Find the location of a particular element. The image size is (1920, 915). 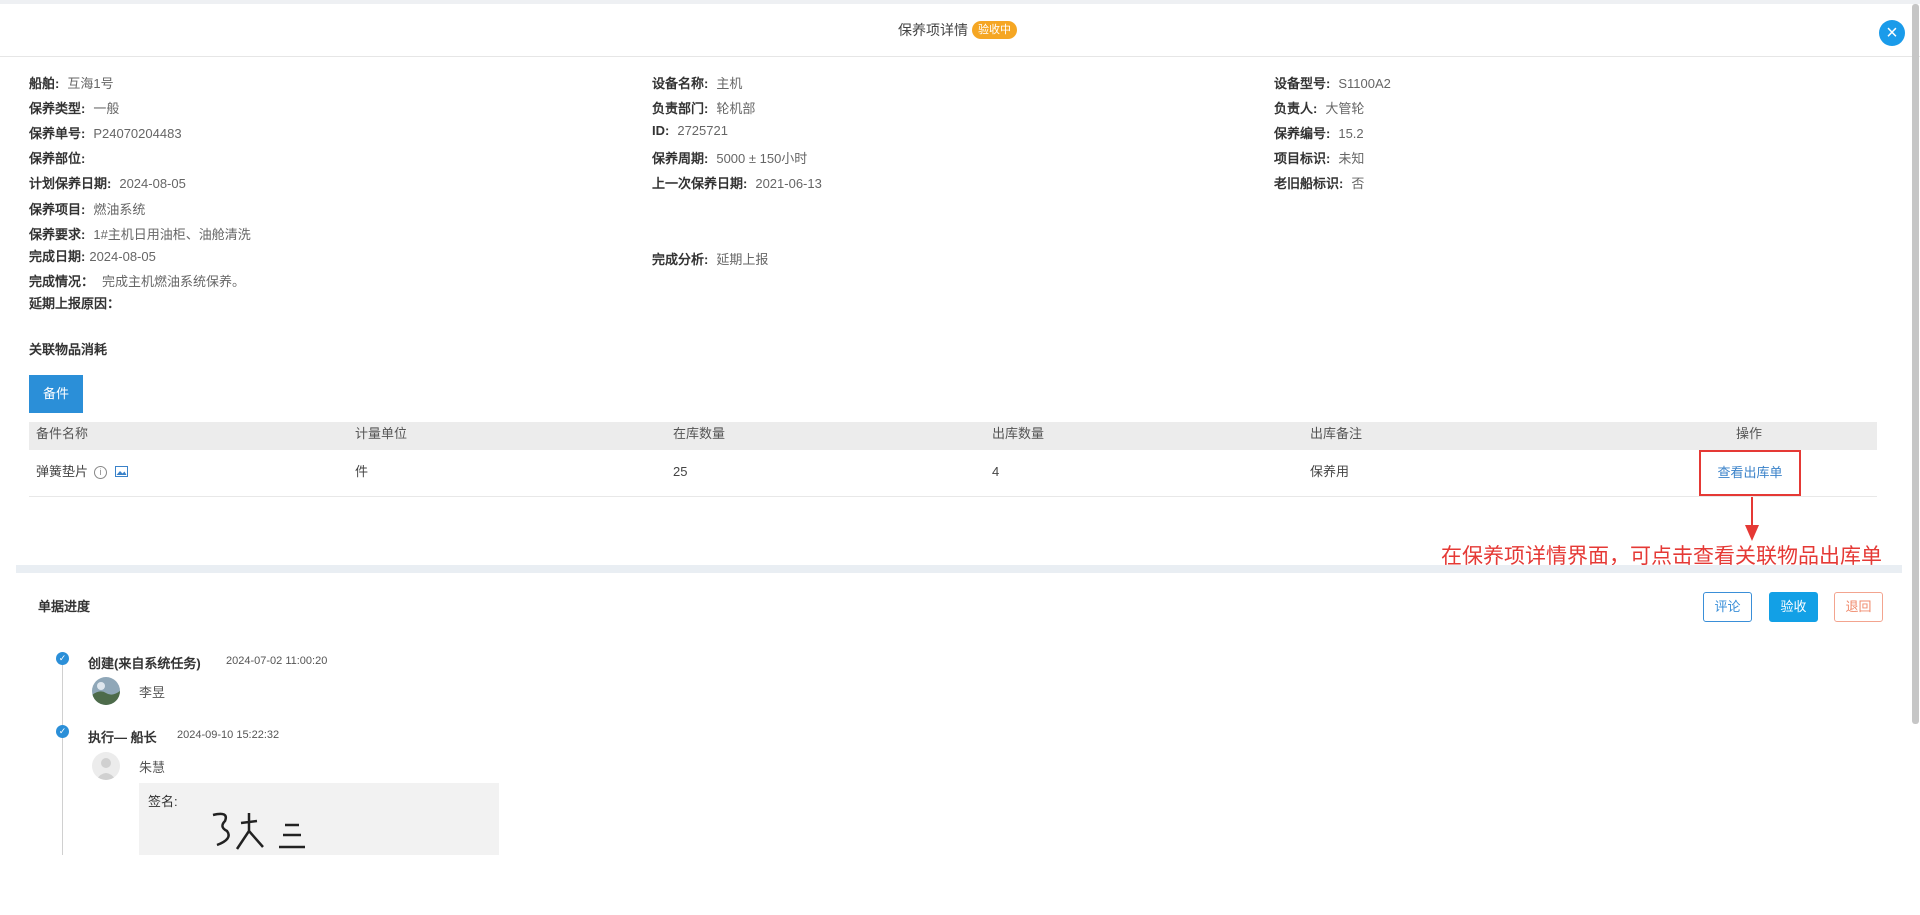

field-label: 负责人: is located at coordinates (1296, 108).